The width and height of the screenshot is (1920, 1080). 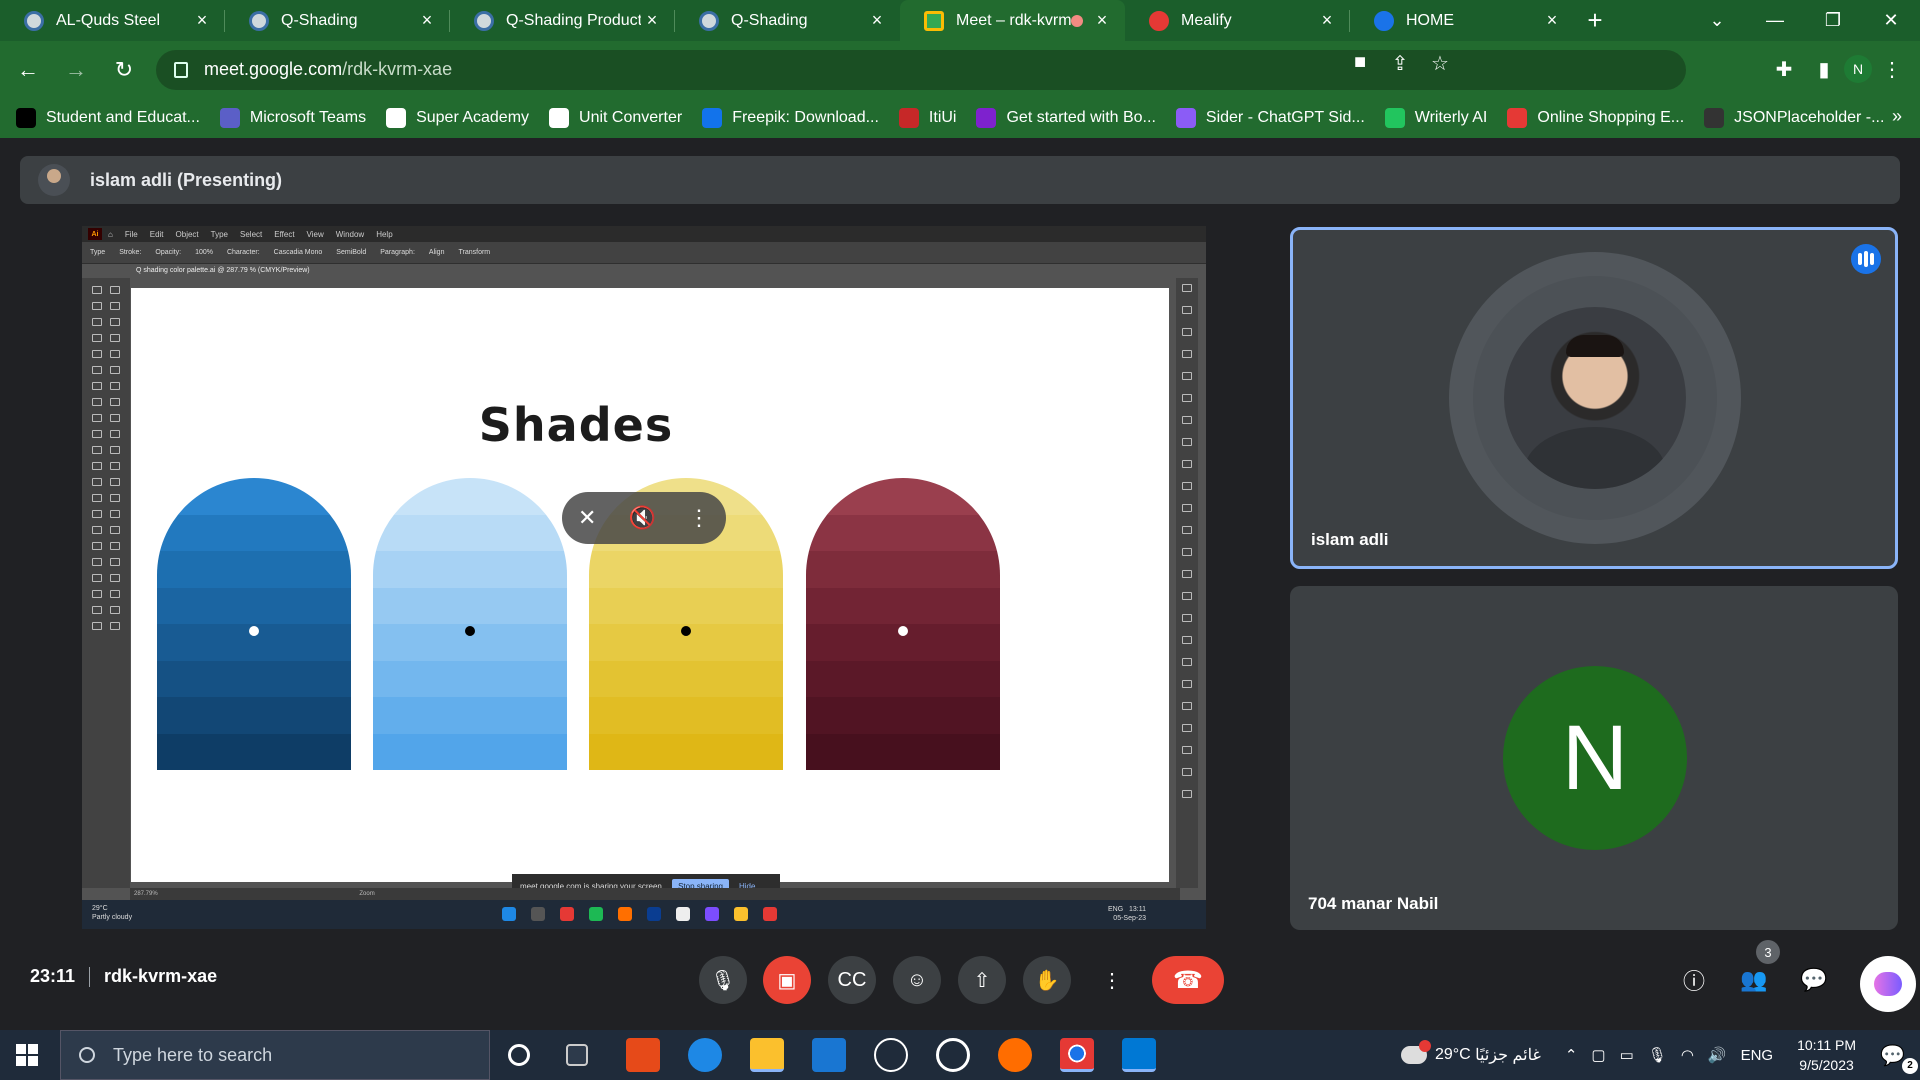 I want to click on participant-tile: N 704 manar Nabil, so click(x=1594, y=758).